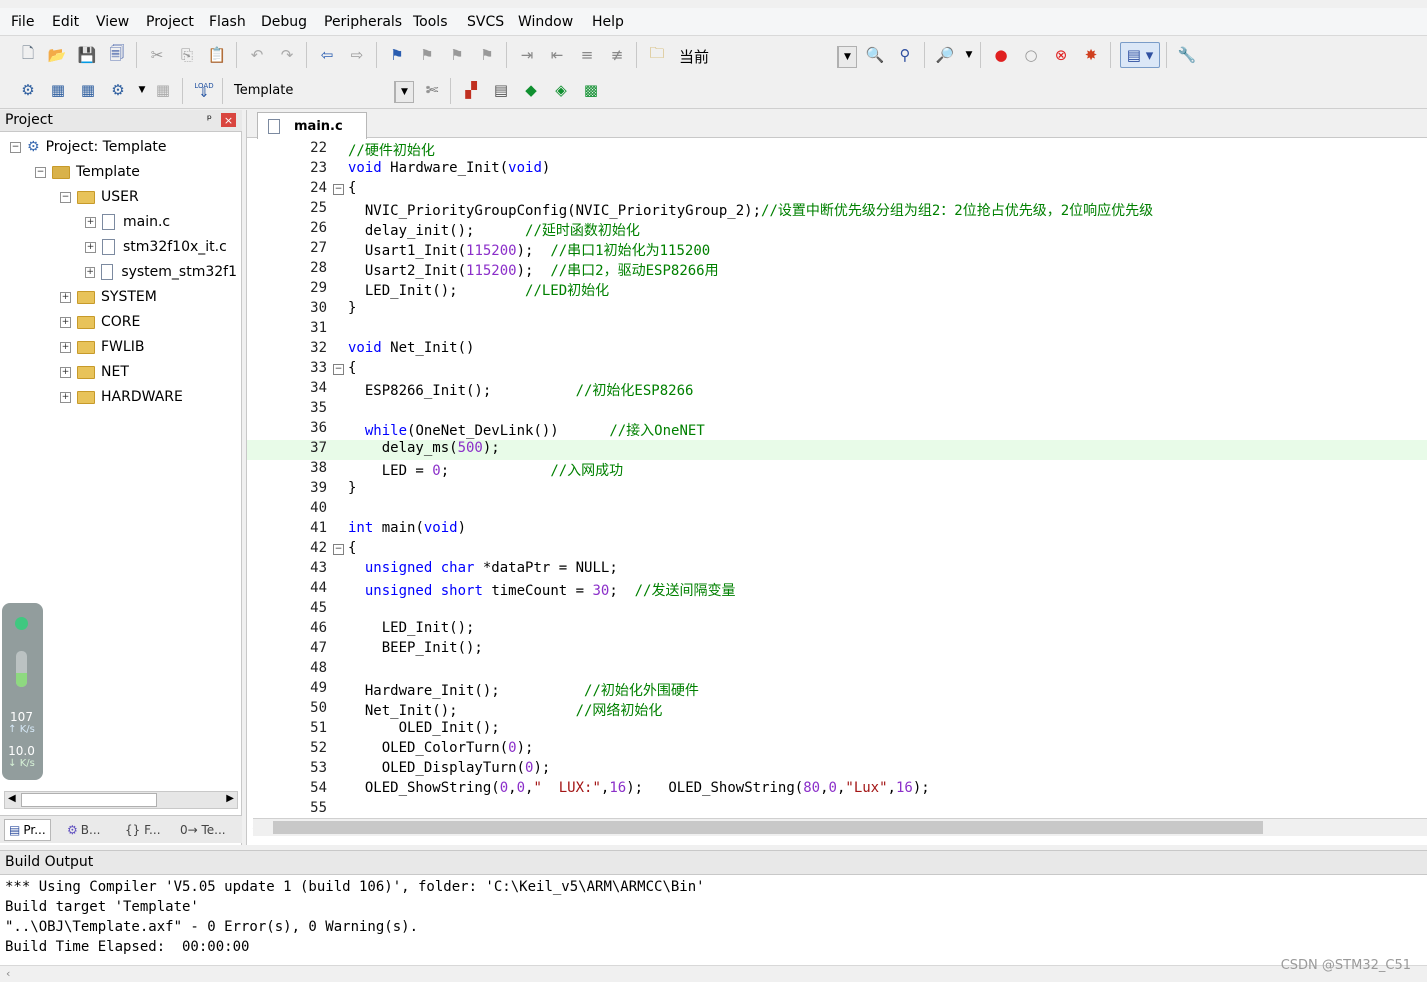  What do you see at coordinates (837, 710) in the screenshot?
I see `code-line: 50 Net_Init(); //网络初始化` at bounding box center [837, 710].